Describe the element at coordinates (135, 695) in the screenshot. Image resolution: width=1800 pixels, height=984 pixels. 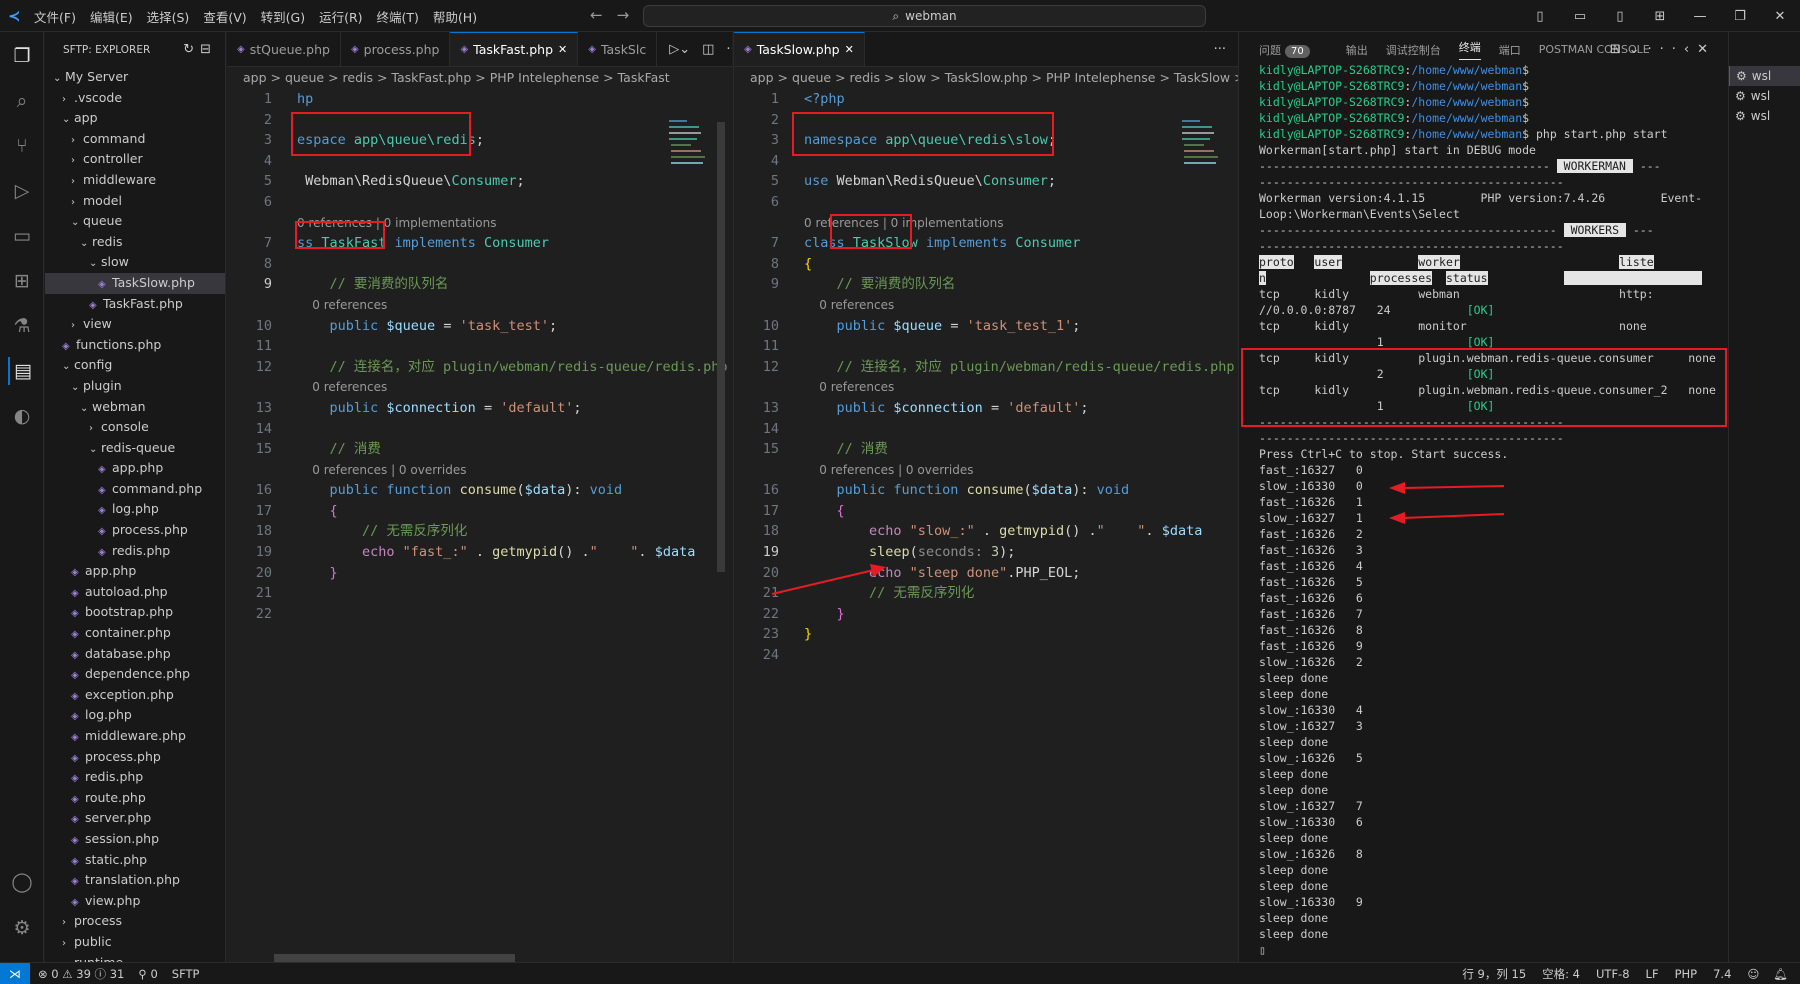
I see `tree-item: ◈ exception.php` at that location.